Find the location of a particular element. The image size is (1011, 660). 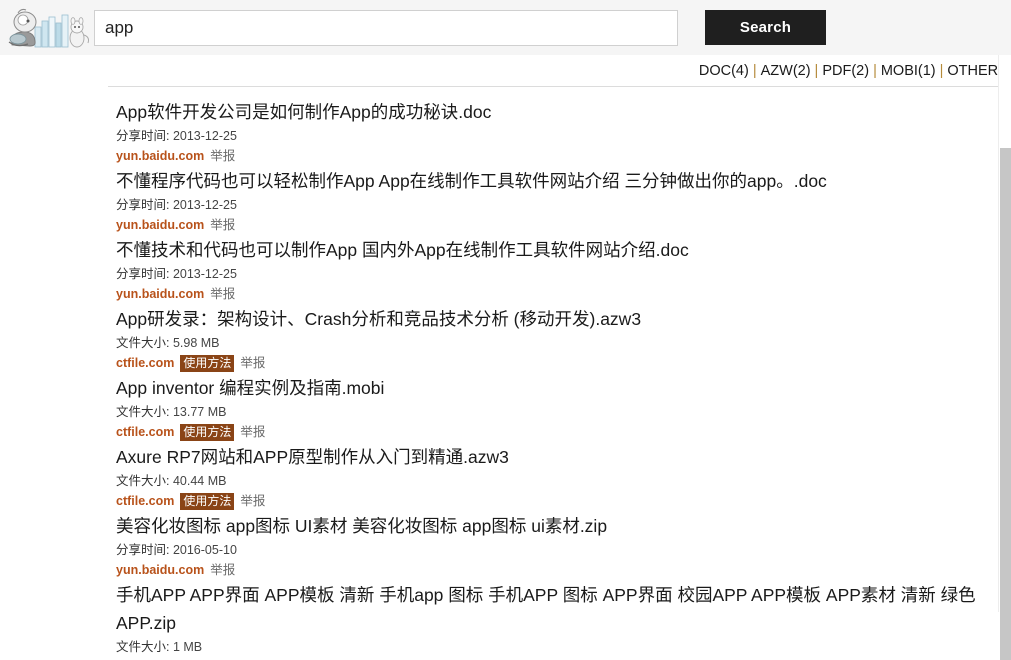

result-title: App inventor 编程实例及指南.mobi is located at coordinates (563, 388).